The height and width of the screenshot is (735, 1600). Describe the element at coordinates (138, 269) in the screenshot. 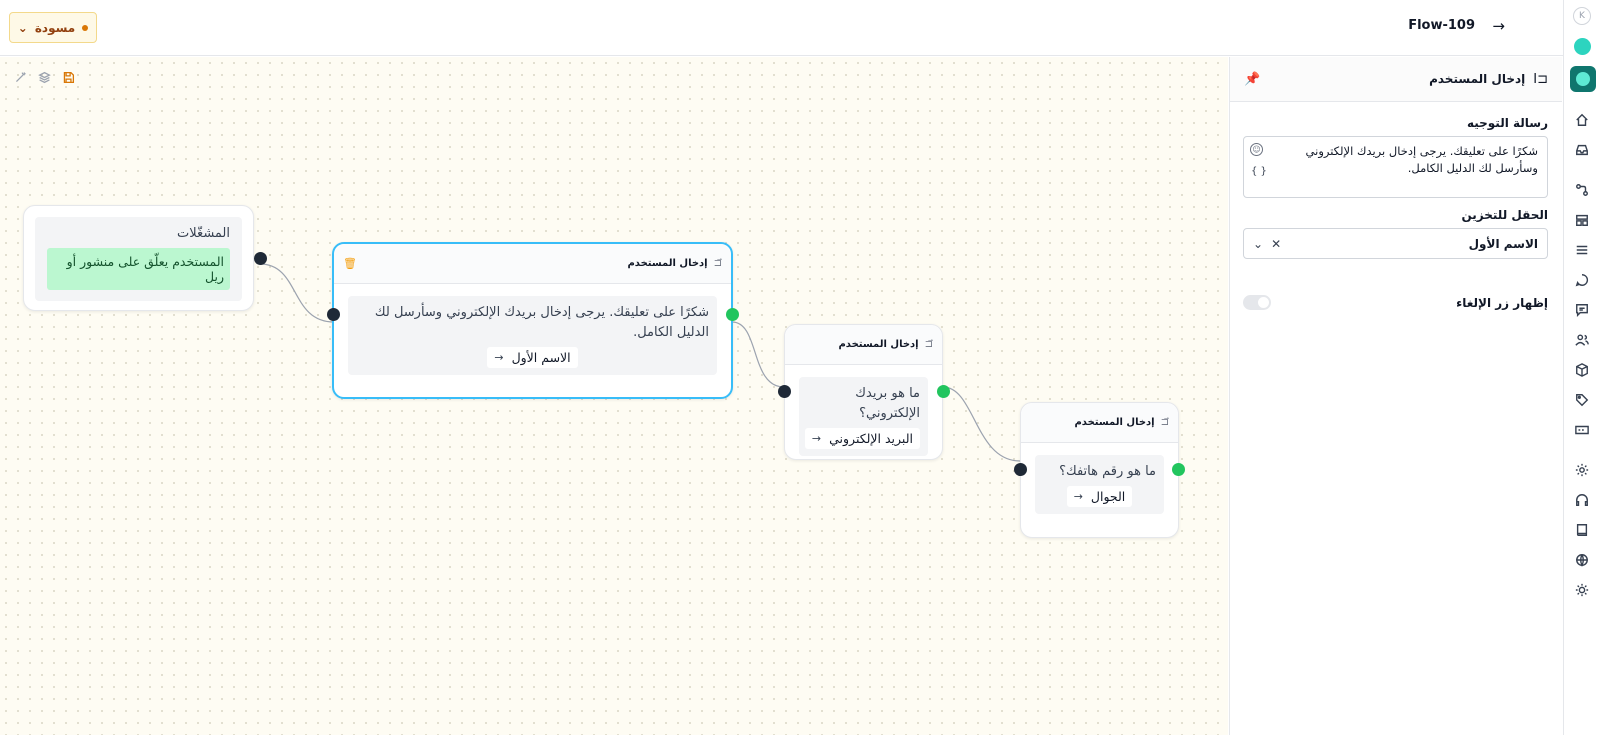

I see `trigger-event-pill: المستخدم يعلّق على منشور أو ريل` at that location.